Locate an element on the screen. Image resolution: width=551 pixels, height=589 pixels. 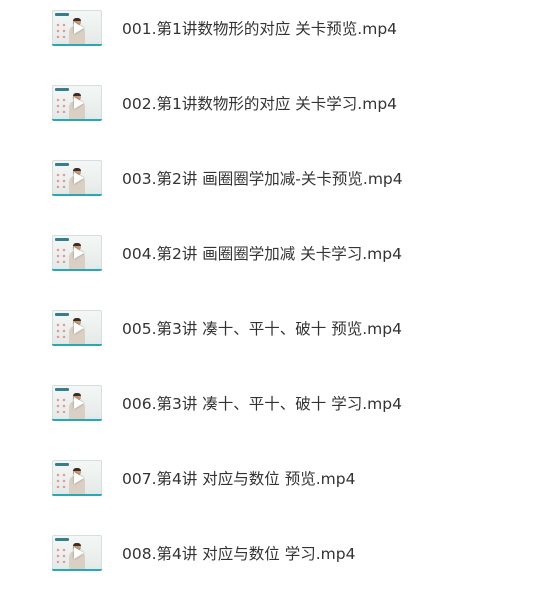
file-name: 001.第1讲数物形的对应 关卡预览.mp4 is located at coordinates (260, 29).